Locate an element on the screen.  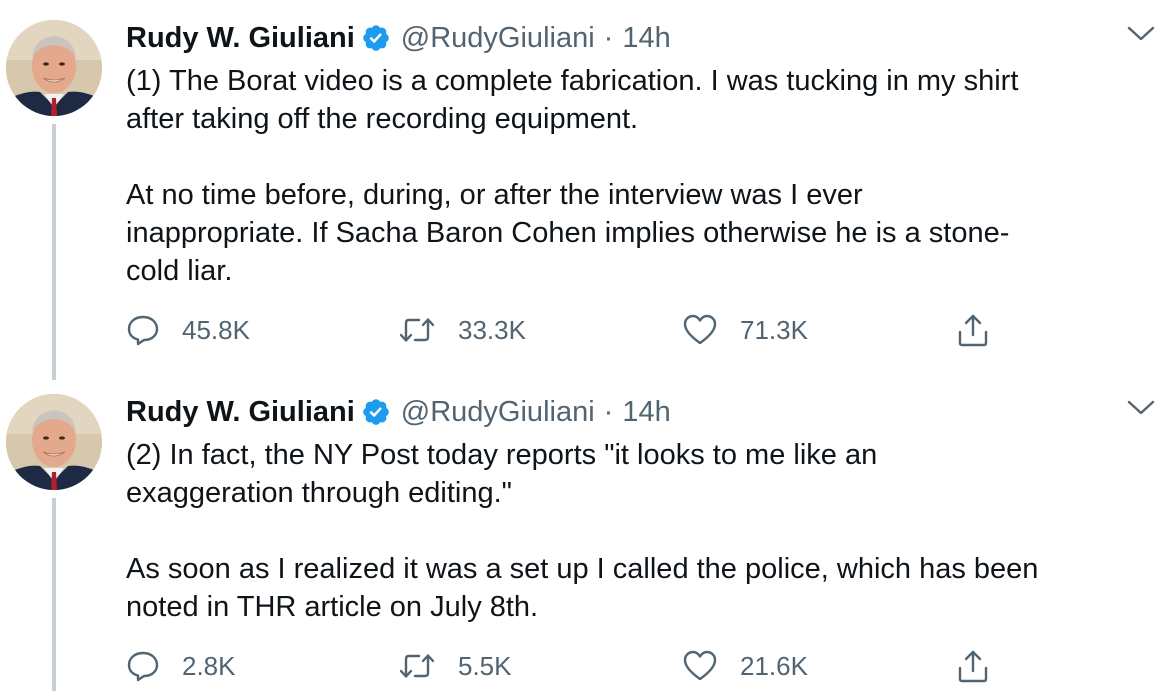
like-button: 71.3K is located at coordinates (745, 330).